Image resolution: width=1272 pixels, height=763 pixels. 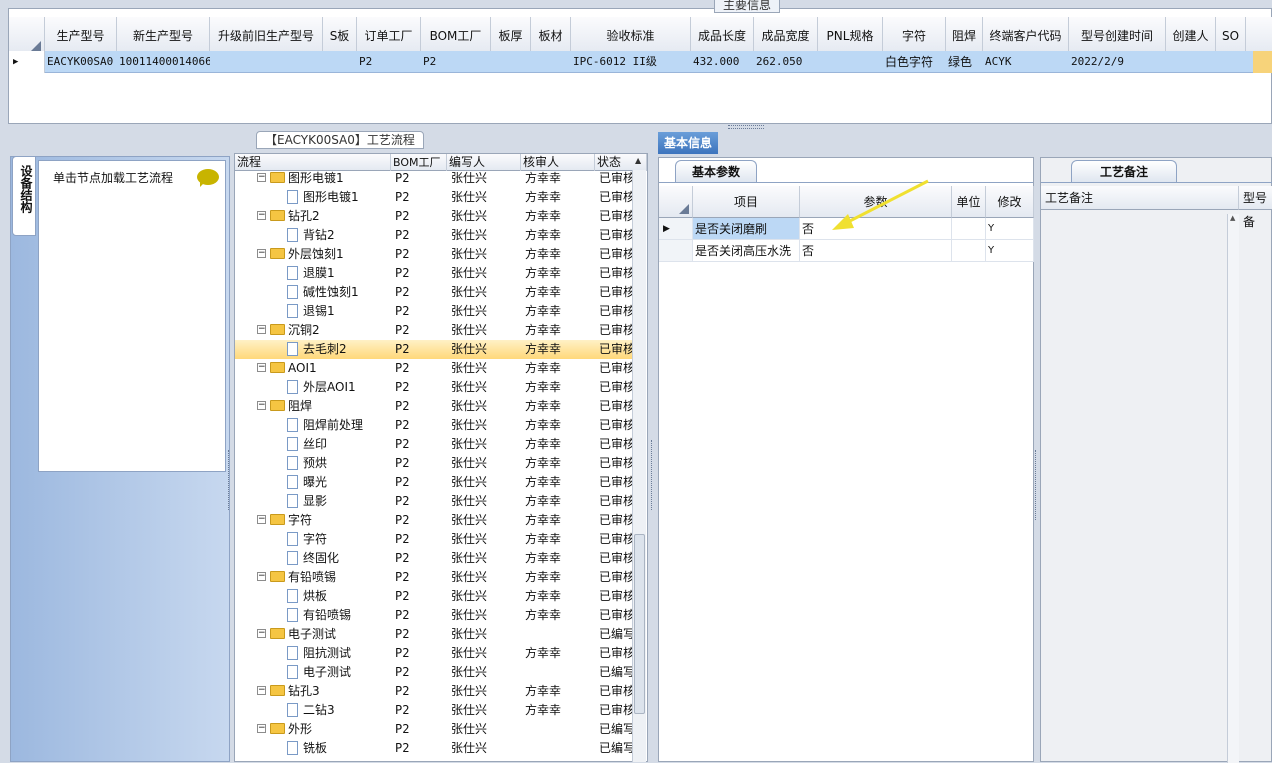 I want to click on tab-basic-params: 基本参数, so click(x=716, y=171).